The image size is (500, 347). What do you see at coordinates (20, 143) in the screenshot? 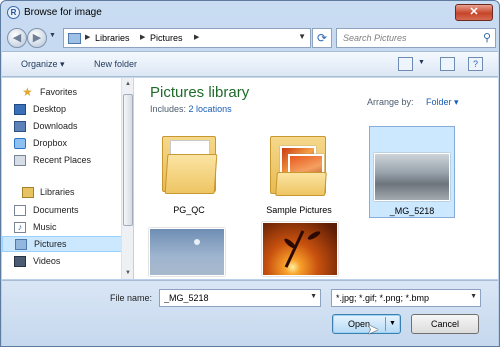
I see `dropbox-icon` at bounding box center [20, 143].